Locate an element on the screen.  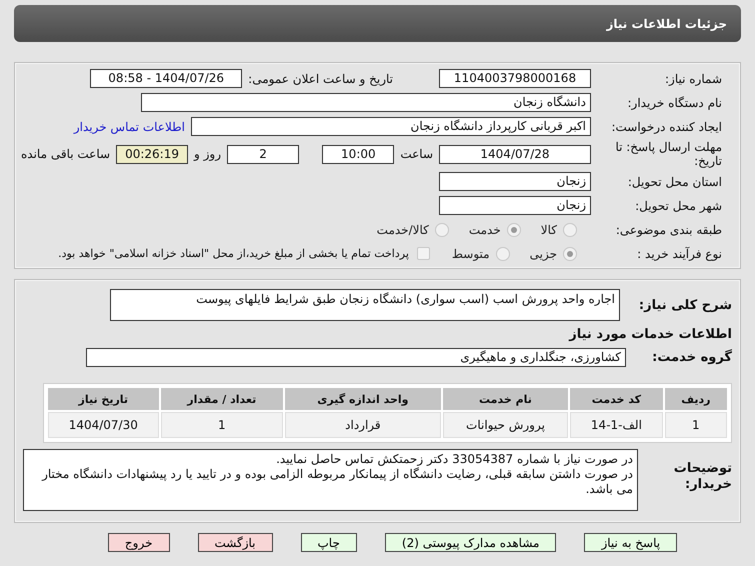
announce-date-field: 1404/07/26 - 08:58 is located at coordinates (166, 78).